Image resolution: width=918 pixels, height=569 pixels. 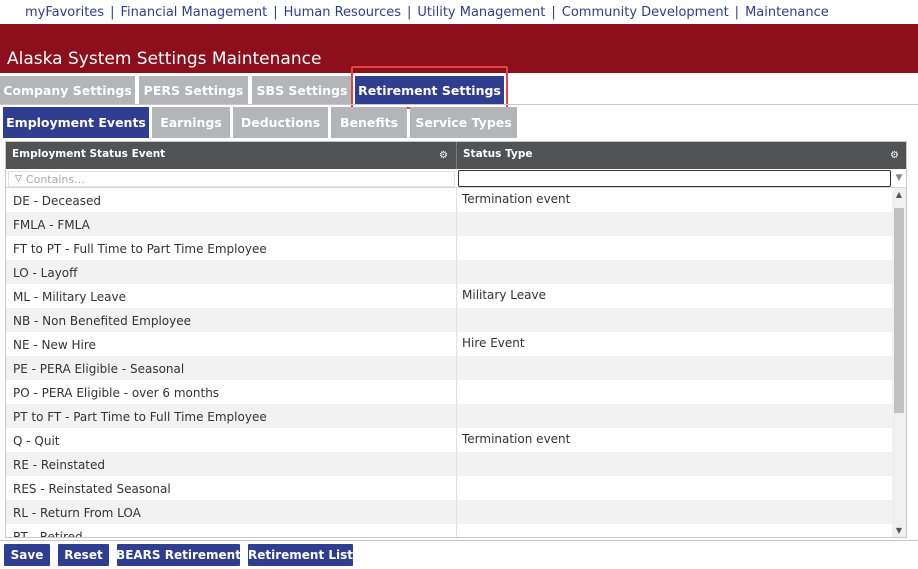 What do you see at coordinates (674, 178) in the screenshot?
I see `status-type-filter-select` at bounding box center [674, 178].